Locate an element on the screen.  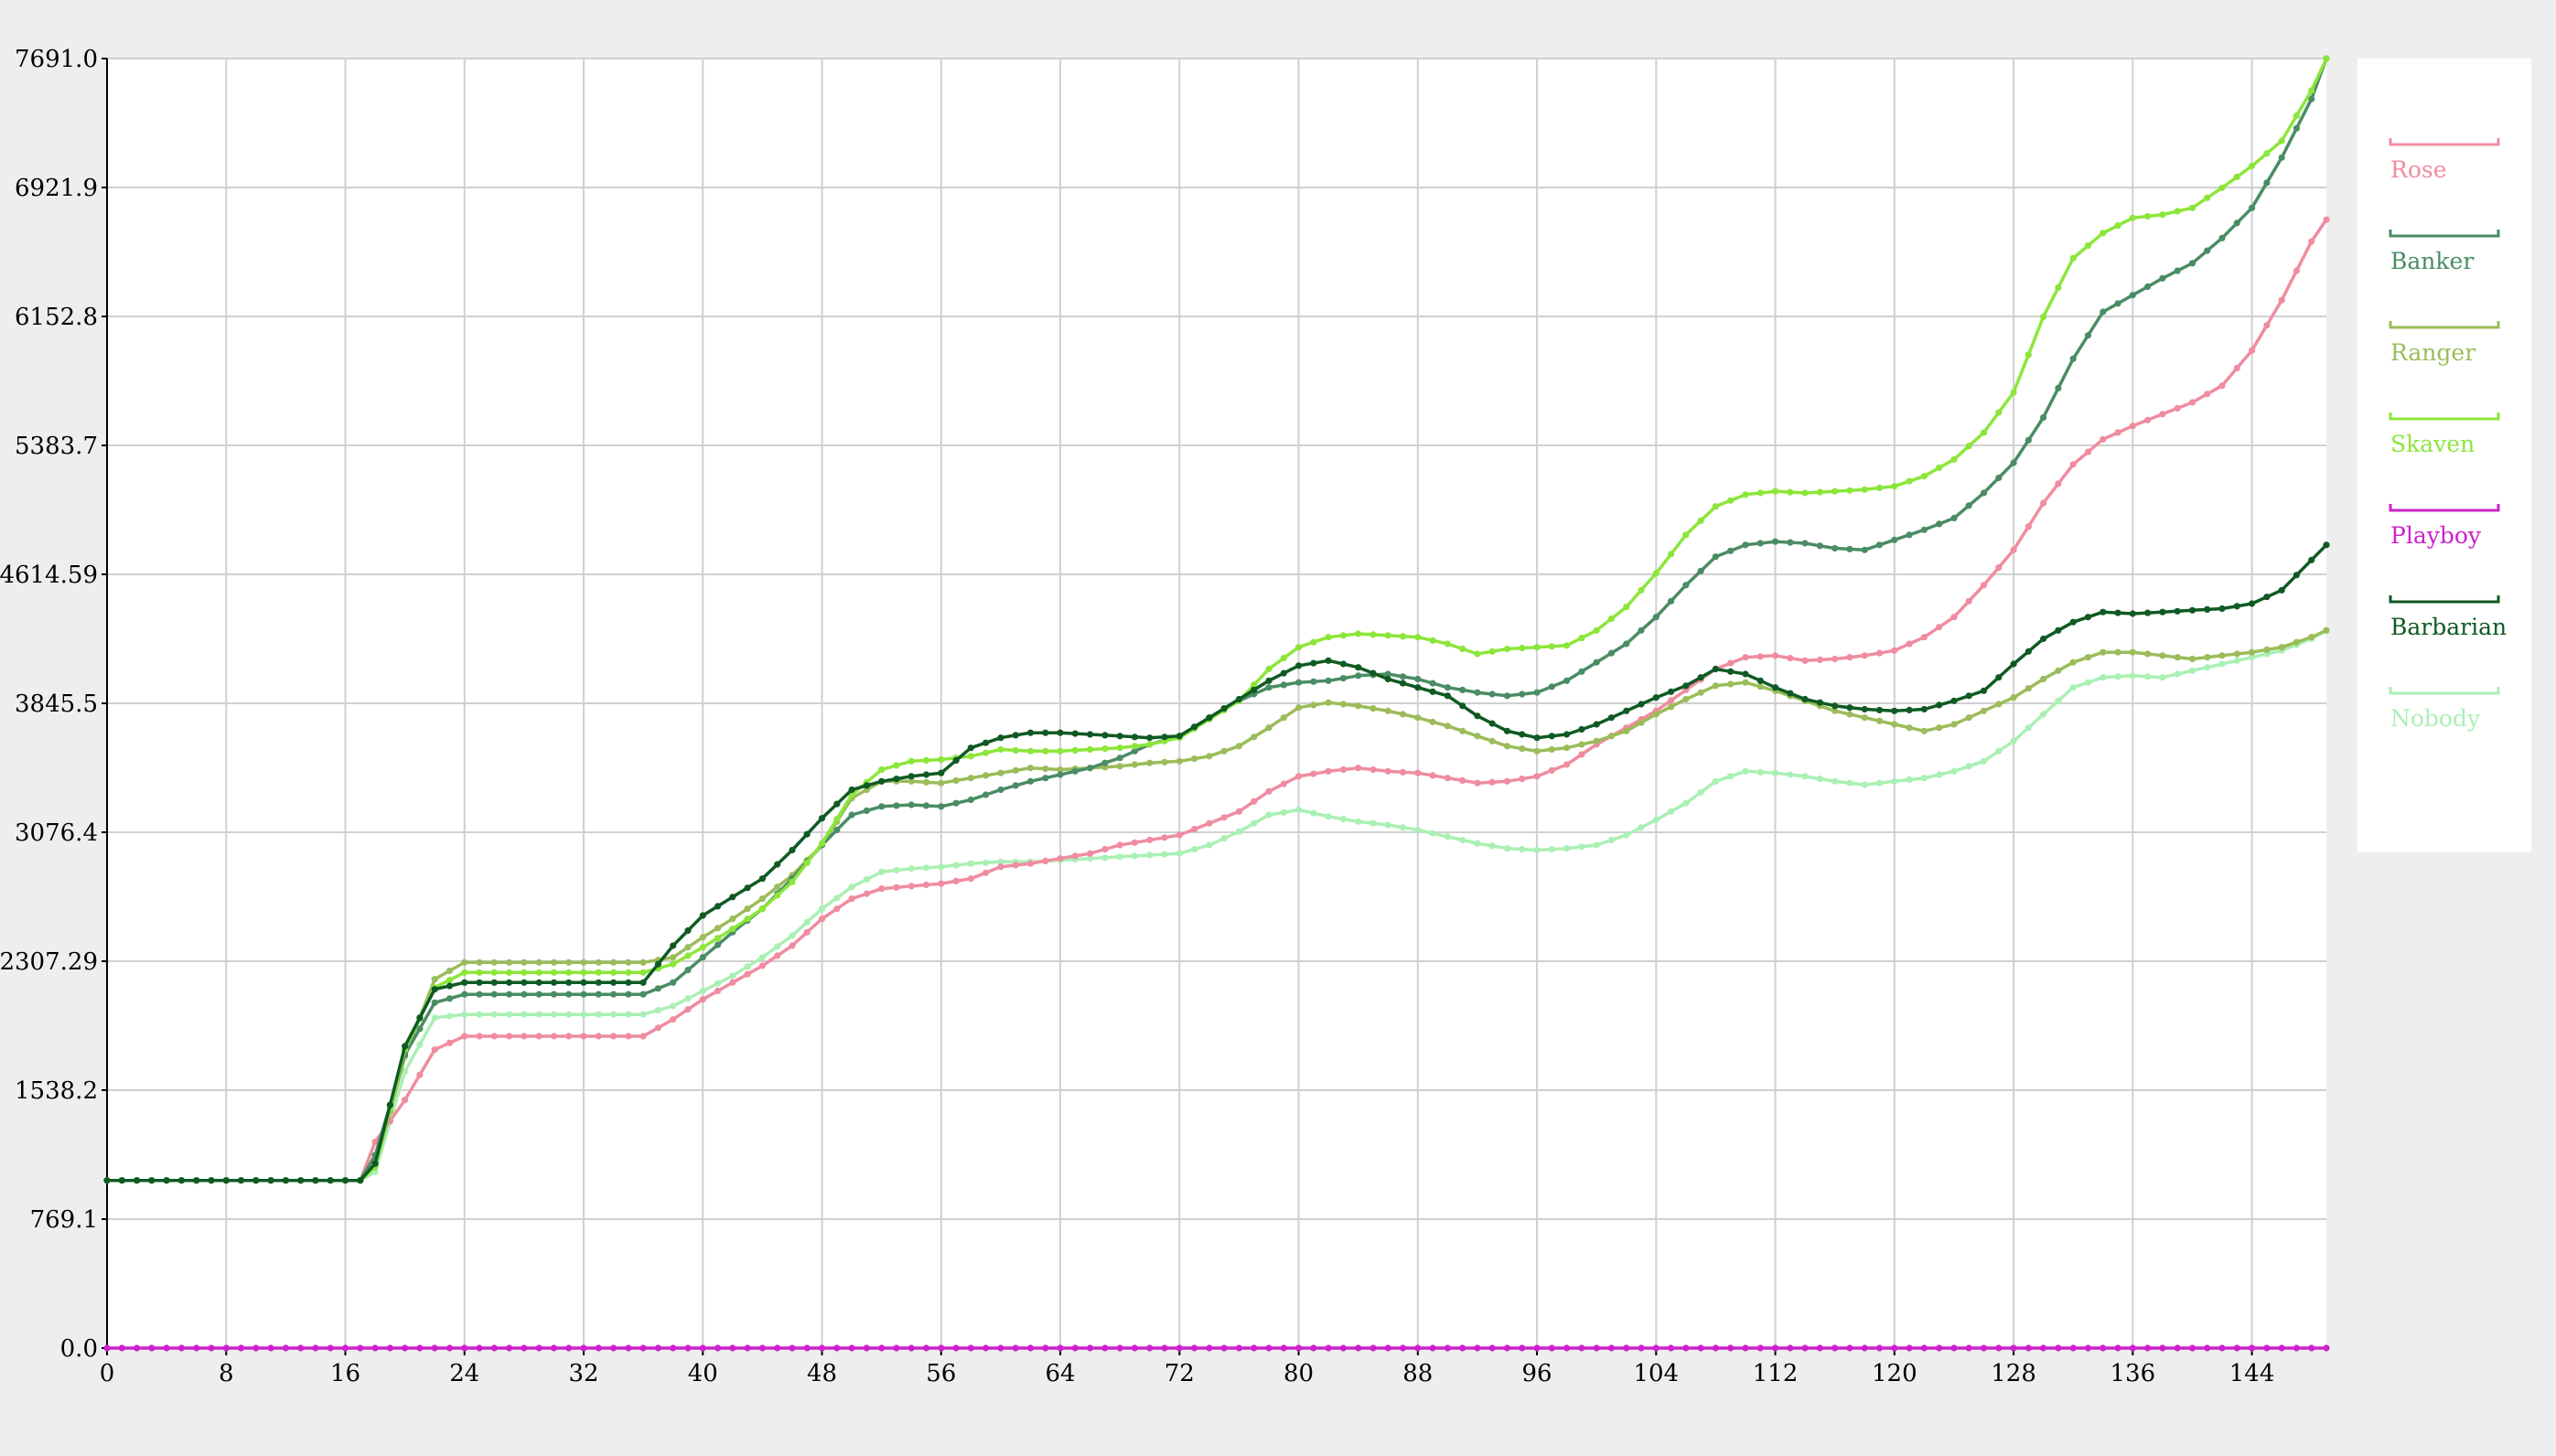
x-tick-label: 8 is located at coordinates (226, 1373).